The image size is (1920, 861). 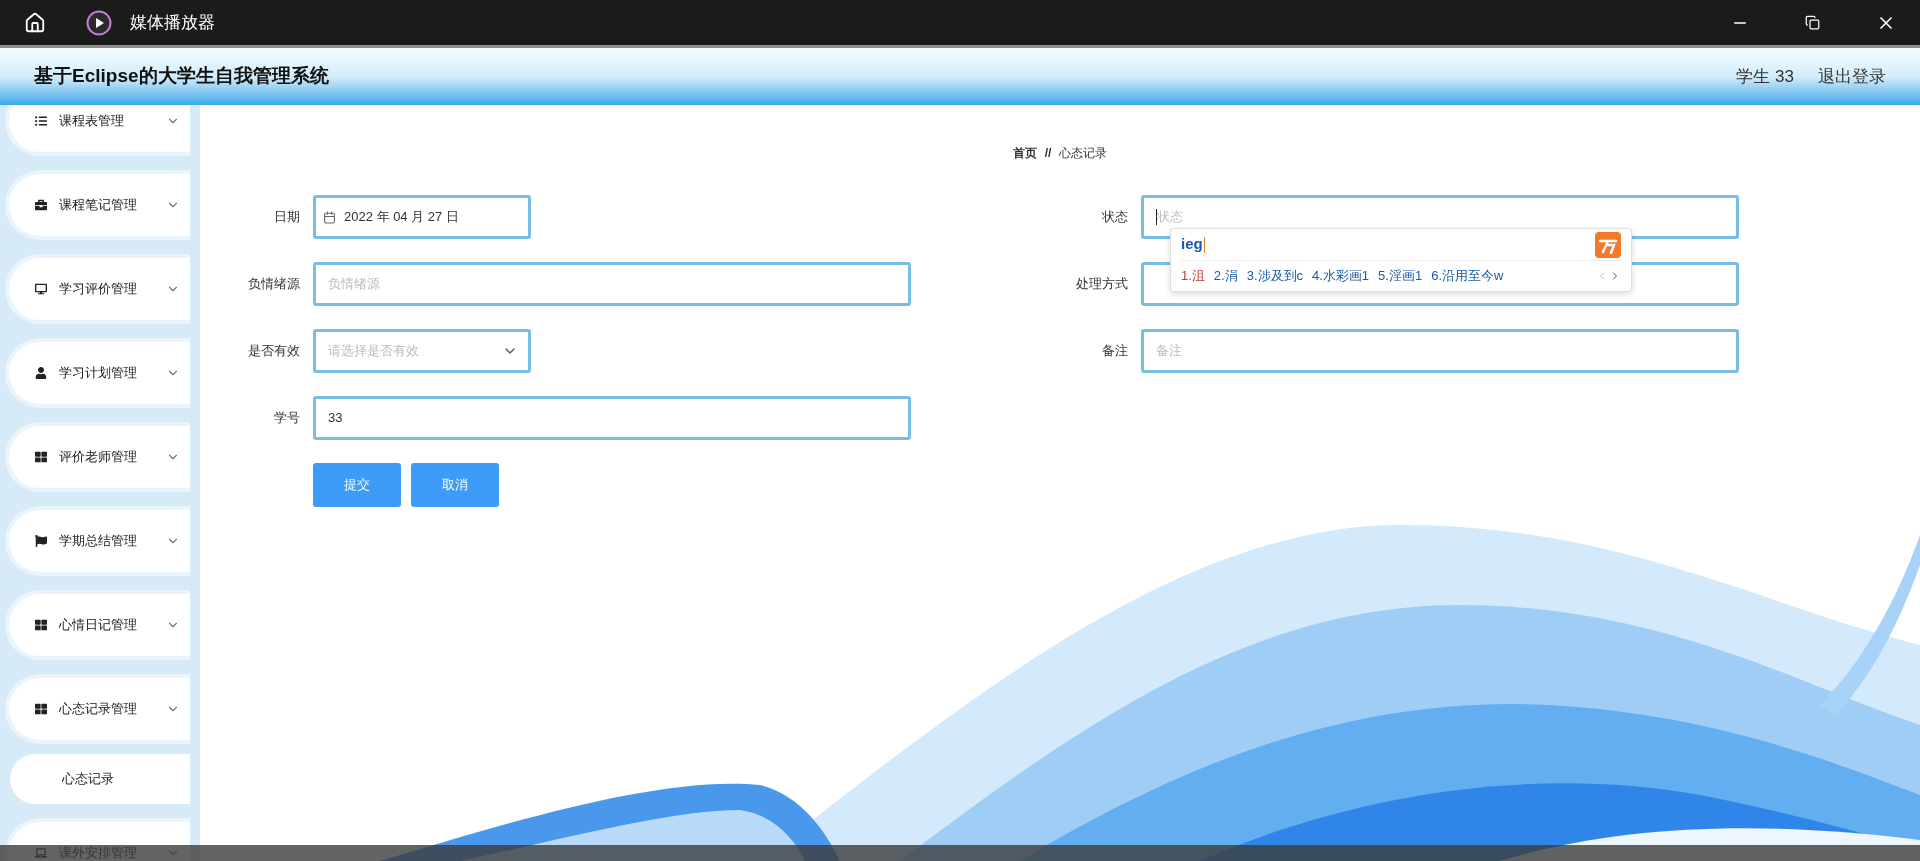 I want to click on player-logo-icon, so click(x=99, y=22).